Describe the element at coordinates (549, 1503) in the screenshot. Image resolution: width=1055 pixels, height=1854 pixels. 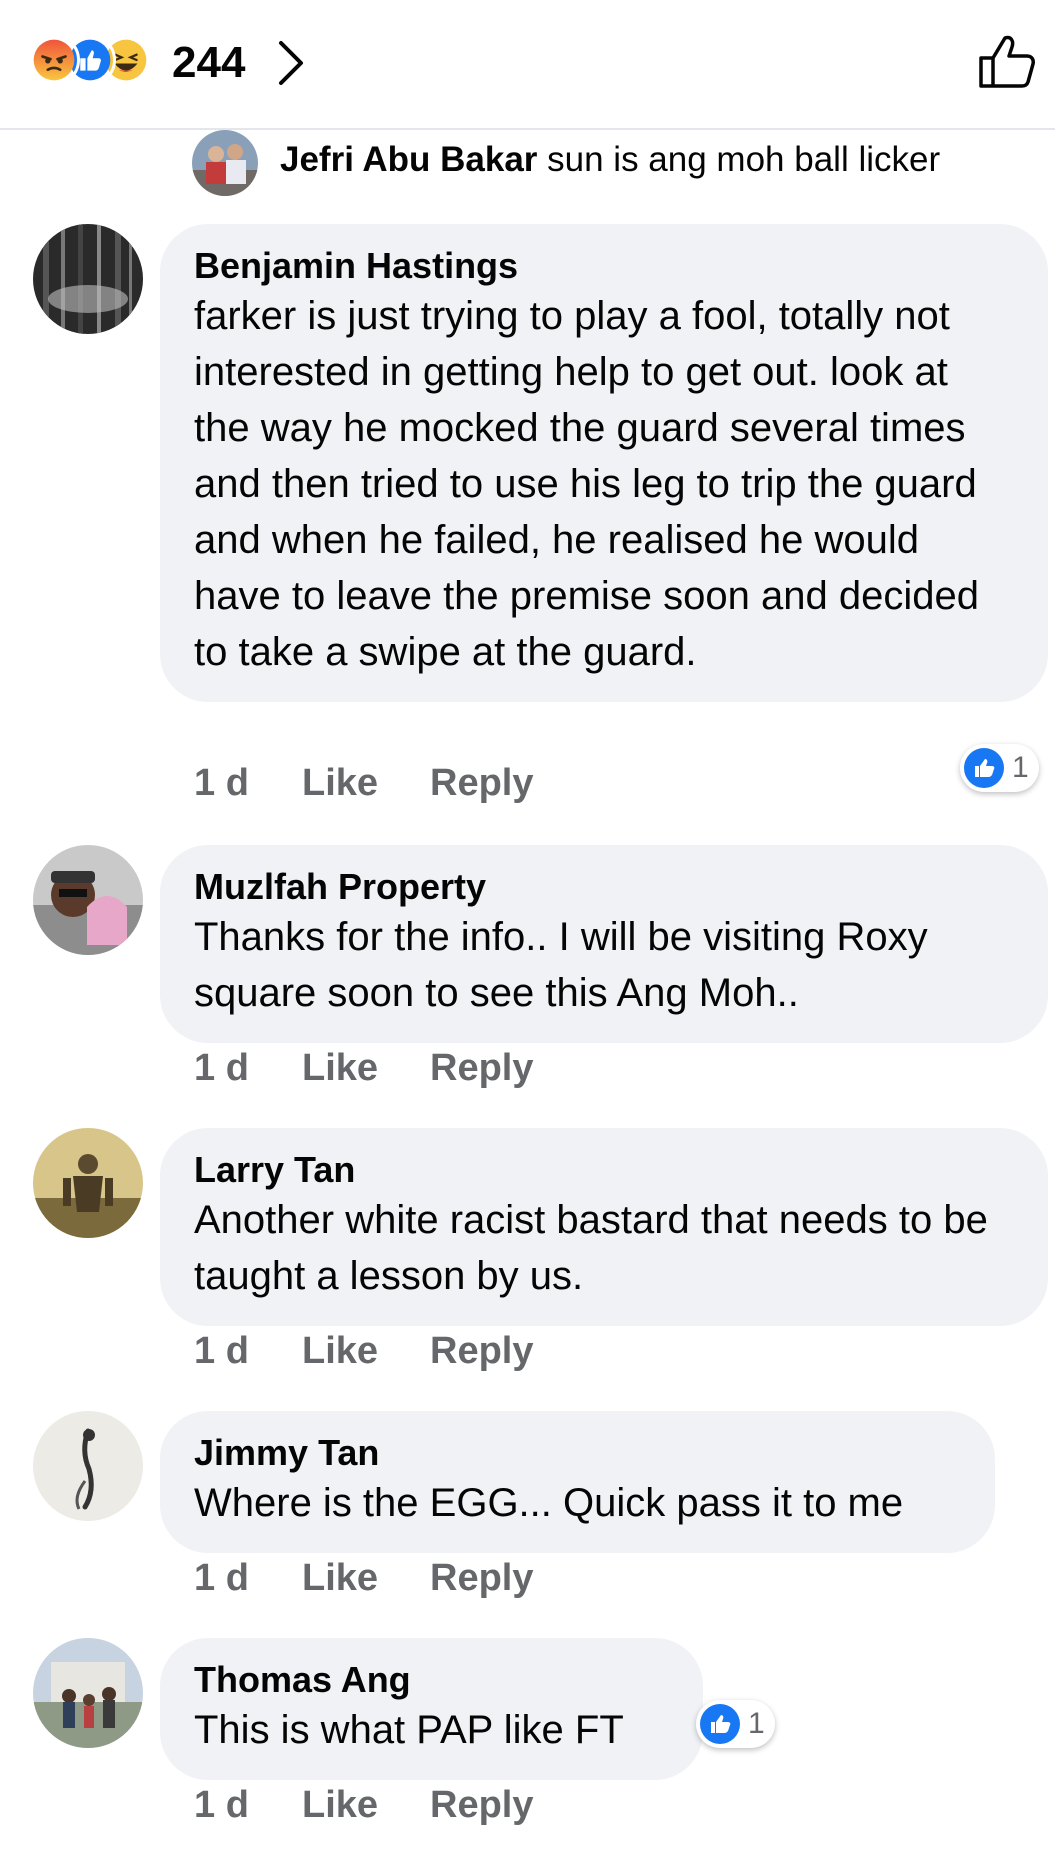
I see `comment-text: Where is the EGG... Quick pass it to me` at that location.